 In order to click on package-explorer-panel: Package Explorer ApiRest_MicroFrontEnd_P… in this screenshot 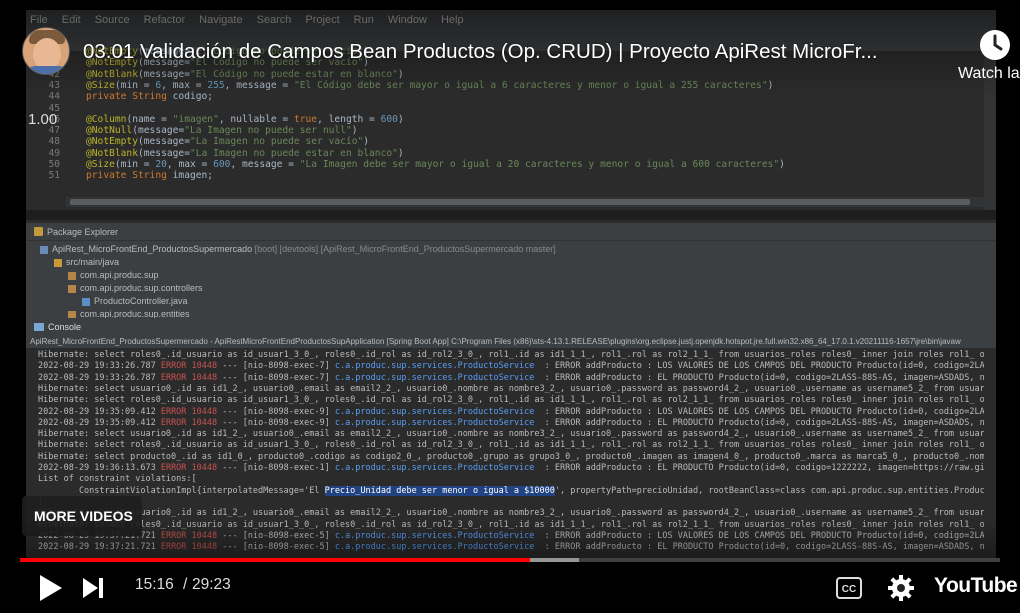, I will do `click(511, 271)`.